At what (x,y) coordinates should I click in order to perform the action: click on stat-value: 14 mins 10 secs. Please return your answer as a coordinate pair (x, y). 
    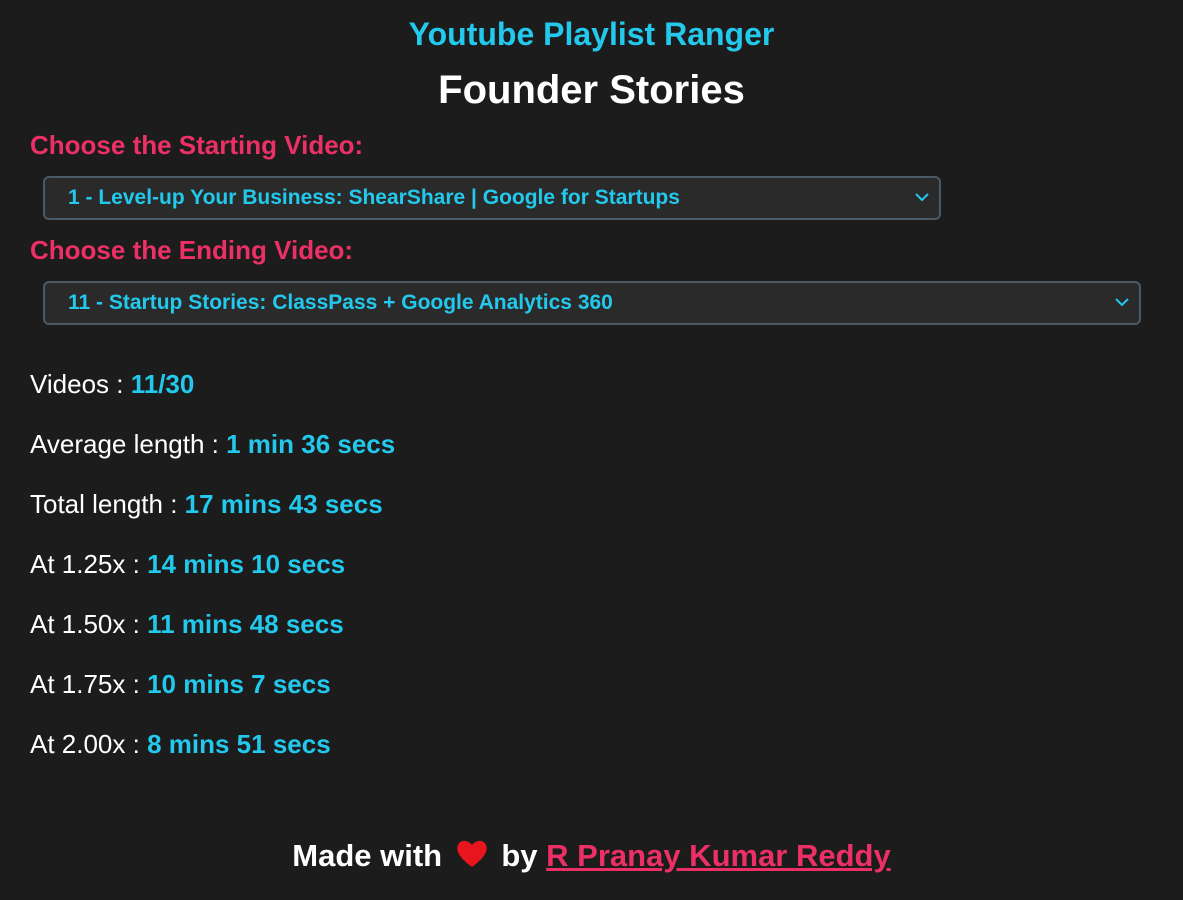
    Looking at the image, I should click on (246, 564).